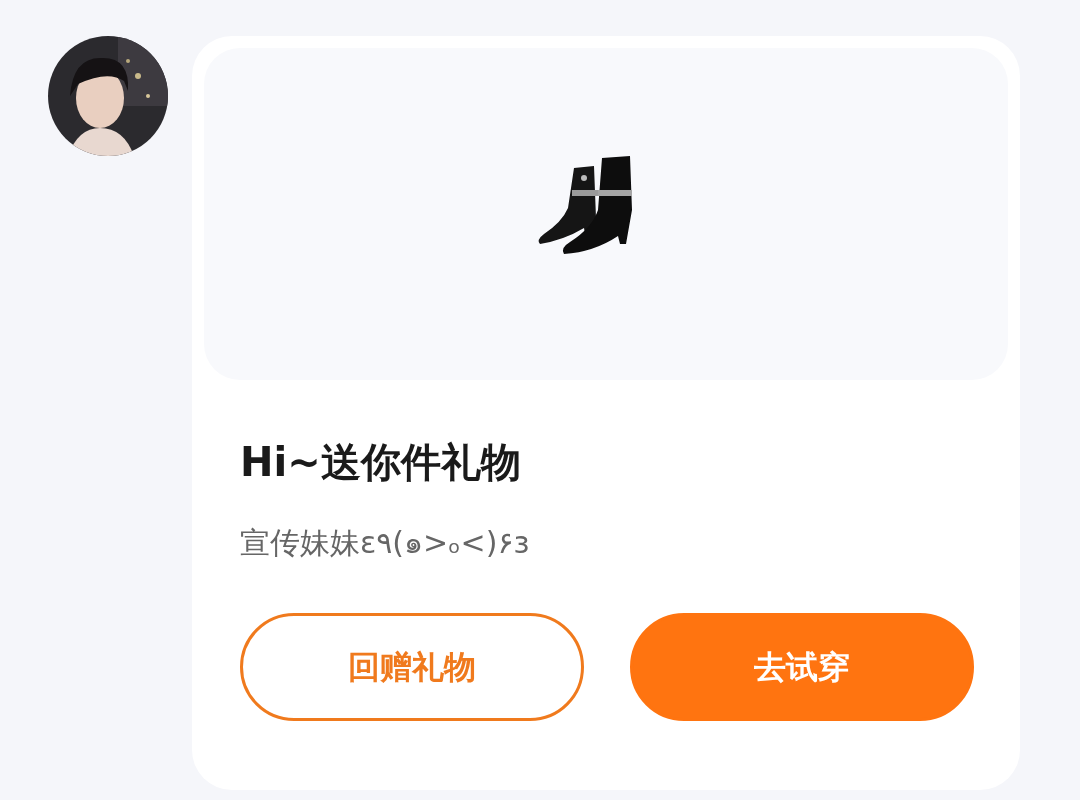 The height and width of the screenshot is (800, 1080). Describe the element at coordinates (385, 543) in the screenshot. I see `sender-name: 宣传妹妹ε٩(๑>ₒ<)۶з` at that location.